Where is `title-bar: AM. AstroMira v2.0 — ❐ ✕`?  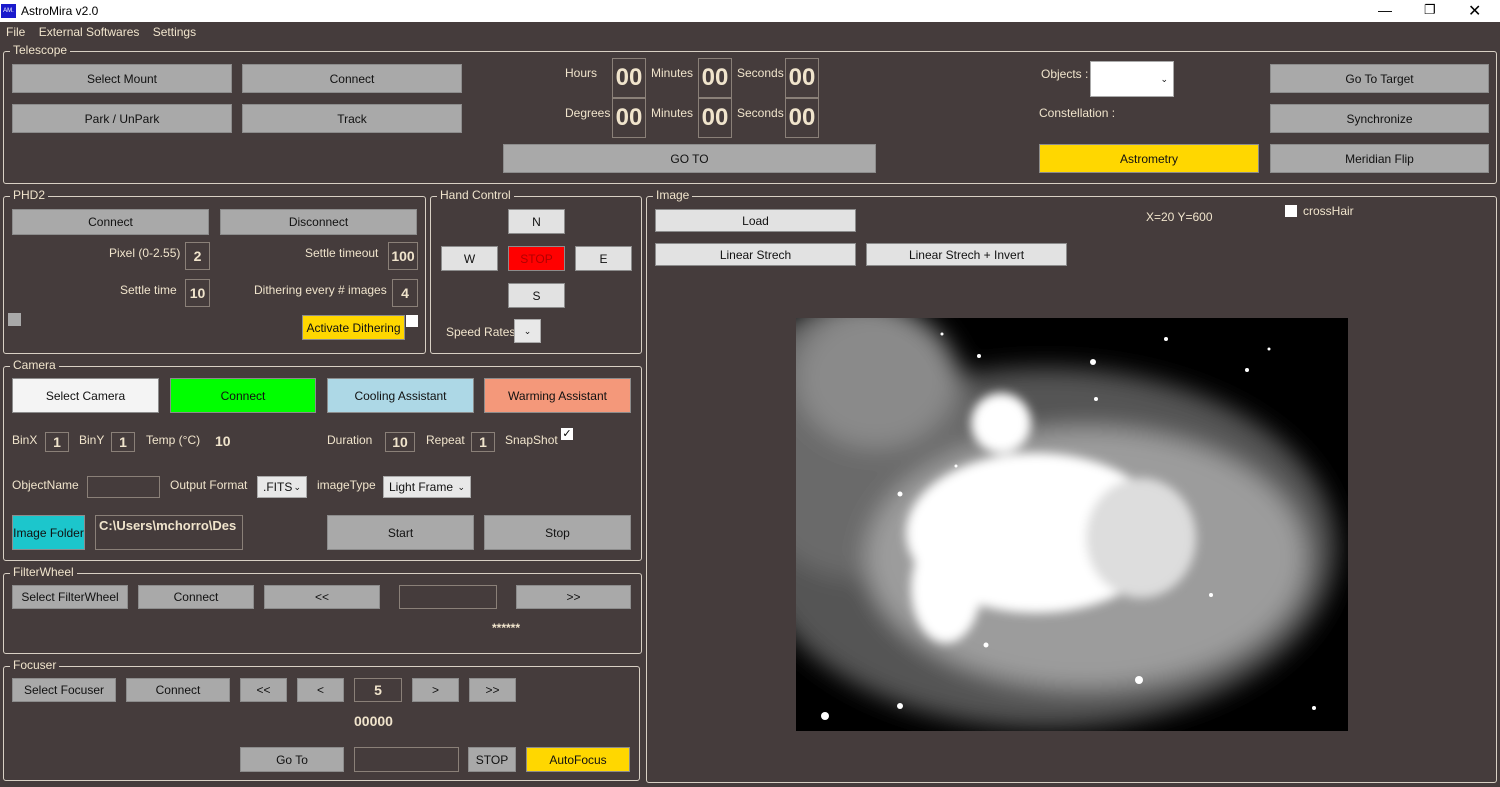
title-bar: AM. AstroMira v2.0 — ❐ ✕ is located at coordinates (750, 11).